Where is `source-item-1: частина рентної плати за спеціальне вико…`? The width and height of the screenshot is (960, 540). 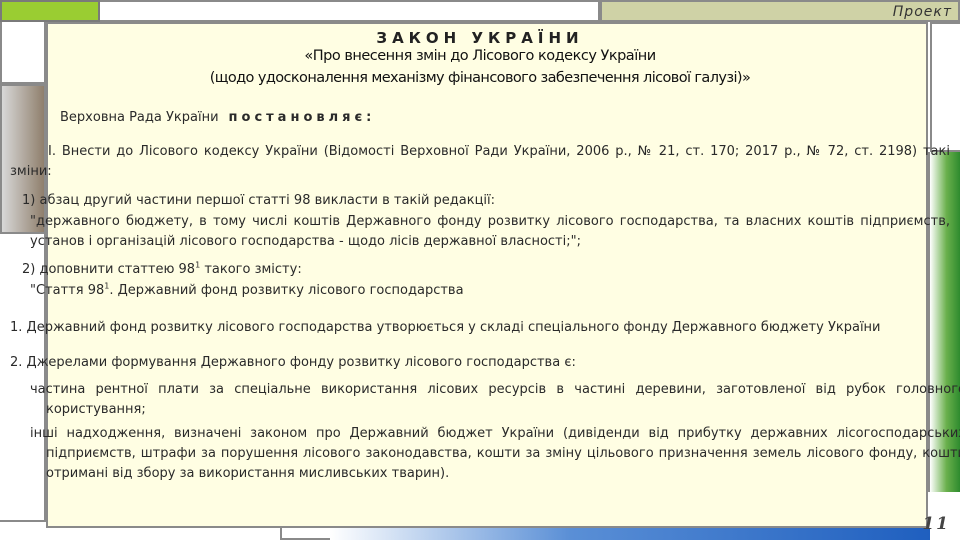 source-item-1: частина рентної плати за спеціальне вико… is located at coordinates (495, 399).